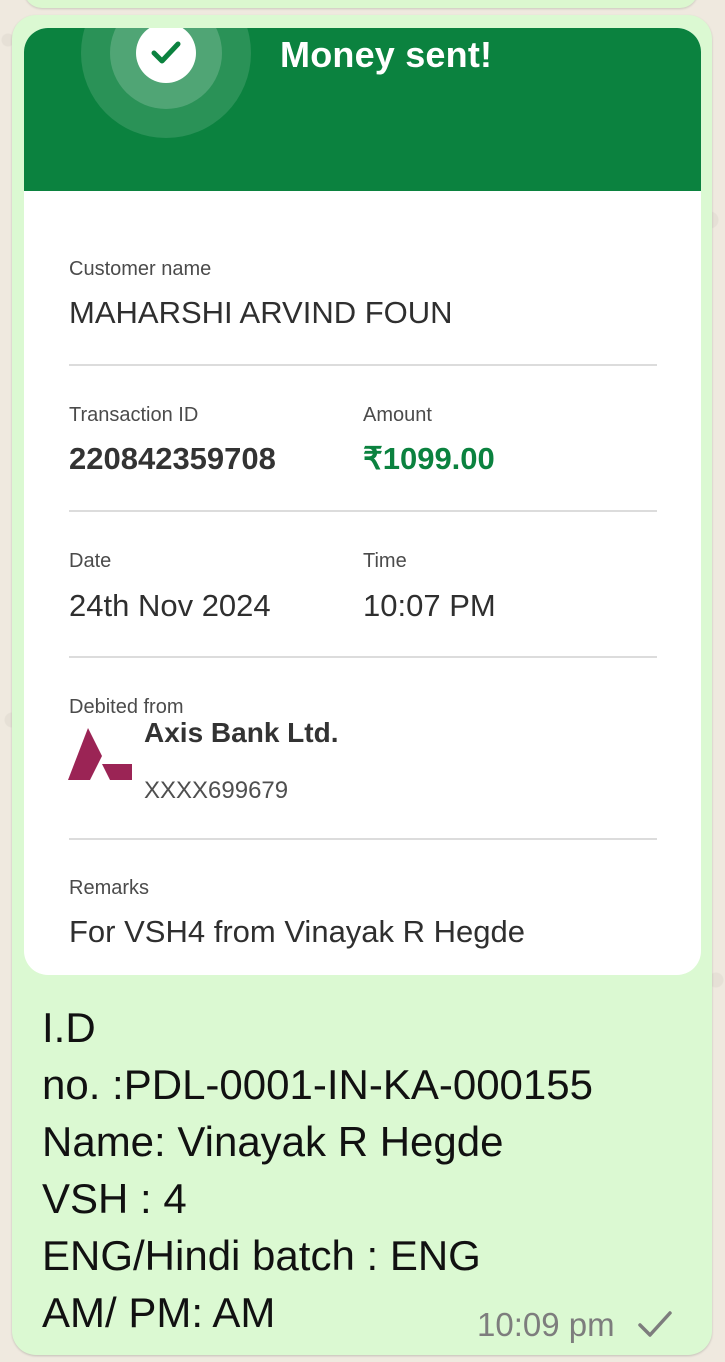 The height and width of the screenshot is (1362, 725). Describe the element at coordinates (429, 458) in the screenshot. I see `amount-value: ₹1099.00` at that location.